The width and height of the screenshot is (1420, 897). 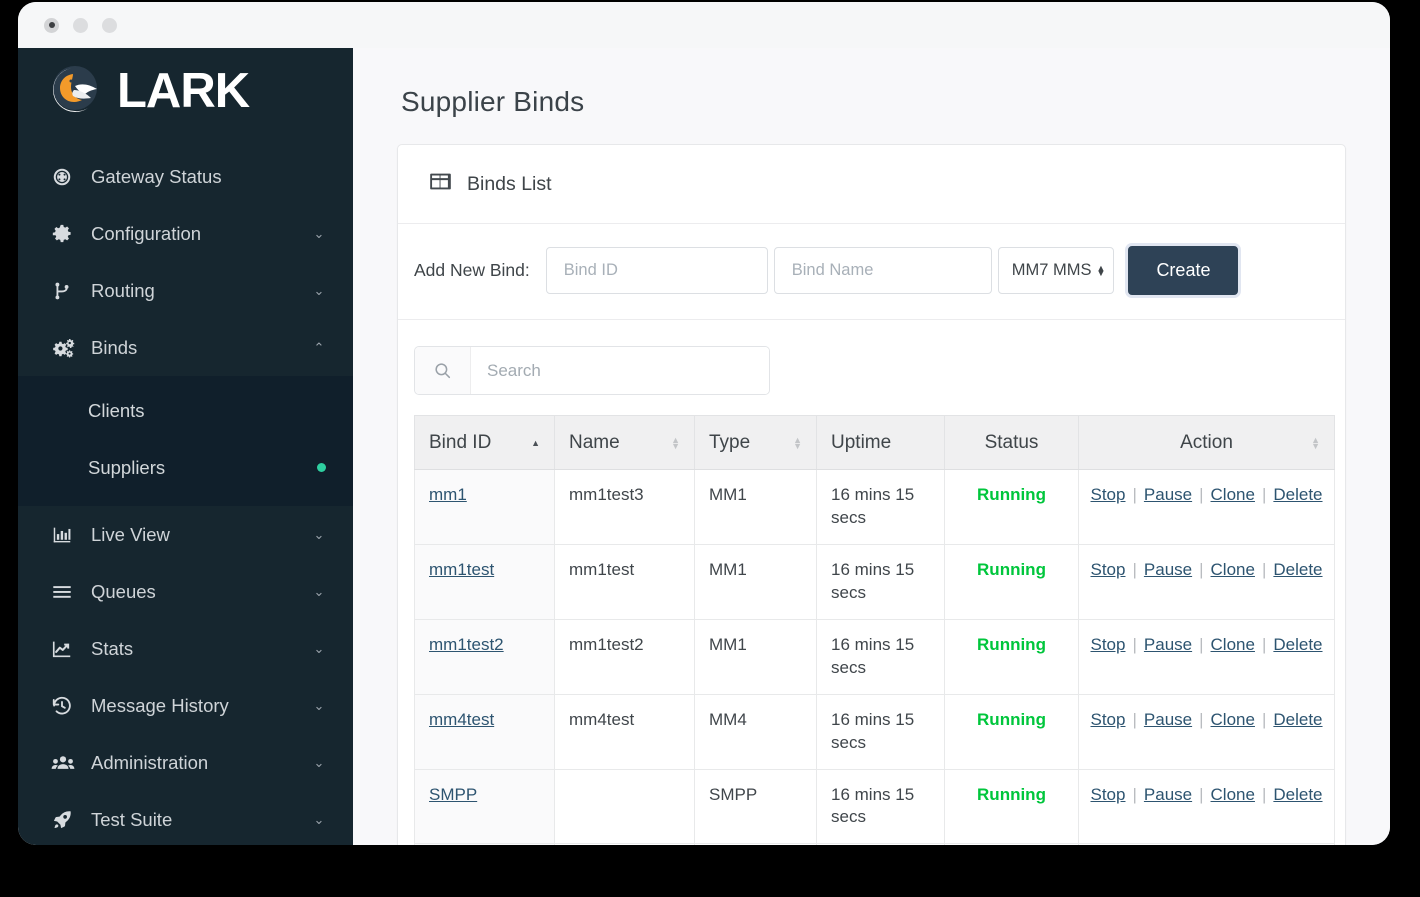 What do you see at coordinates (880, 442) in the screenshot?
I see `column-header-uptime: Uptime` at bounding box center [880, 442].